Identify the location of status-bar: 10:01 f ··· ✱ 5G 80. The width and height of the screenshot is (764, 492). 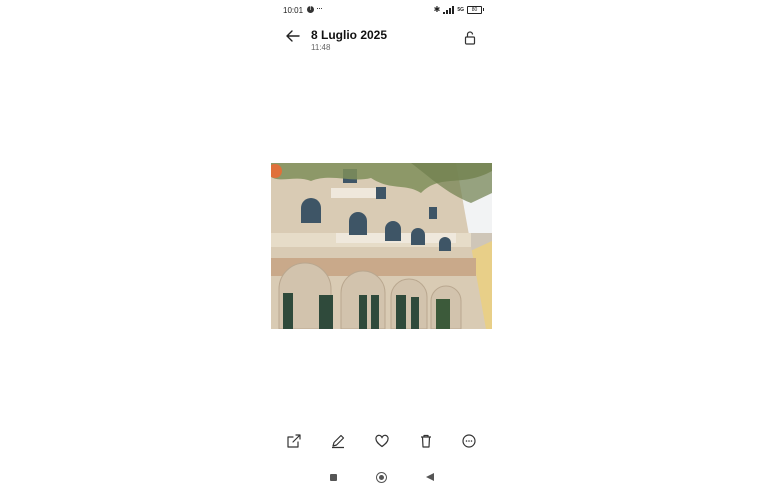
(381, 10).